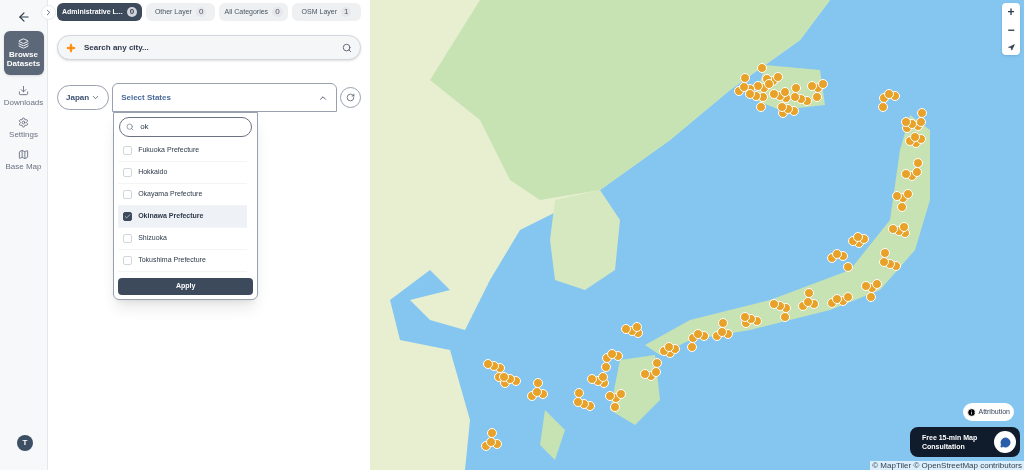 The height and width of the screenshot is (470, 1024). I want to click on sidebar-item: Base Map, so click(23, 160).